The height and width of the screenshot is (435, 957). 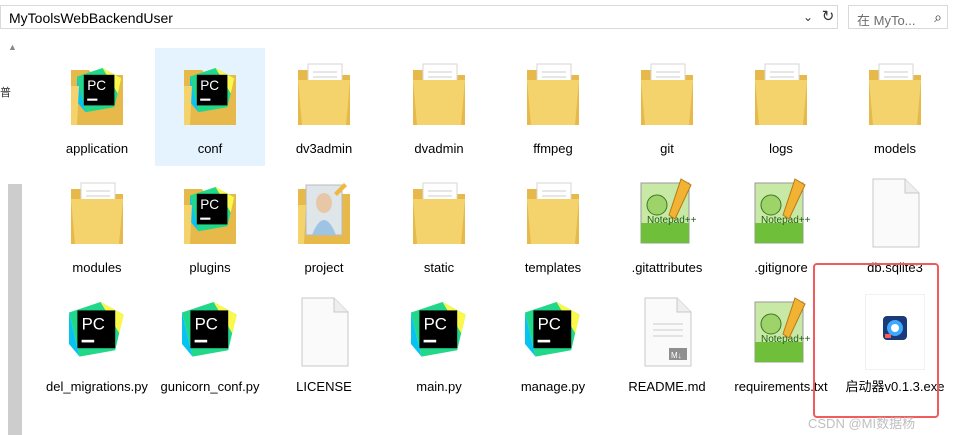 I want to click on file-name: models, so click(x=895, y=148).